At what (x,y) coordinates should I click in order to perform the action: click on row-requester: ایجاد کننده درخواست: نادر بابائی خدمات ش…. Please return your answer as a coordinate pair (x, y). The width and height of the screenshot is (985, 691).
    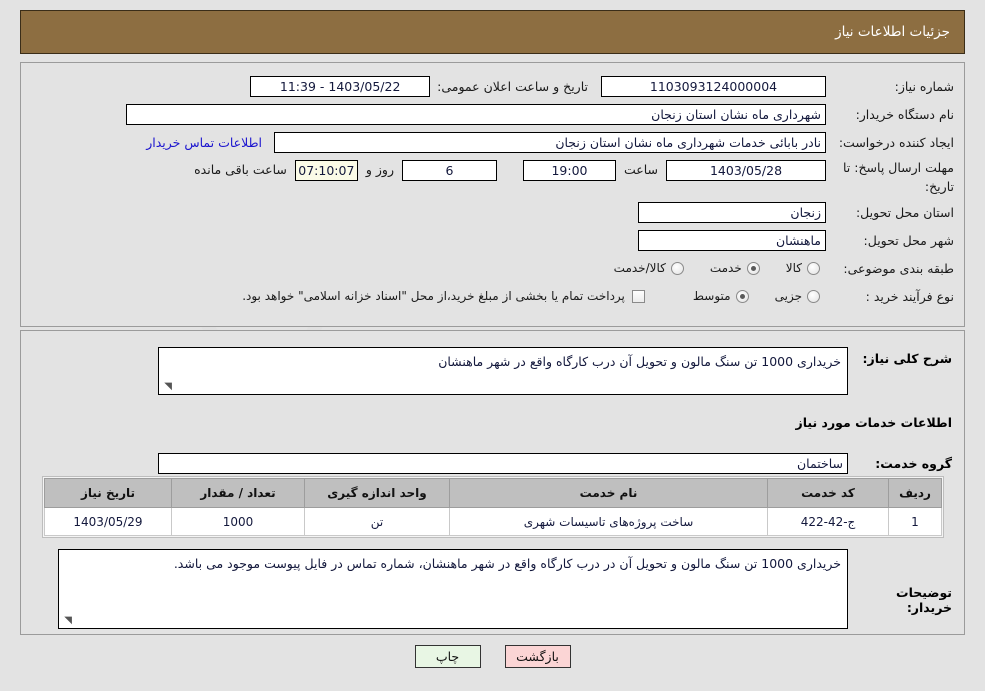
    Looking at the image, I should click on (550, 142).